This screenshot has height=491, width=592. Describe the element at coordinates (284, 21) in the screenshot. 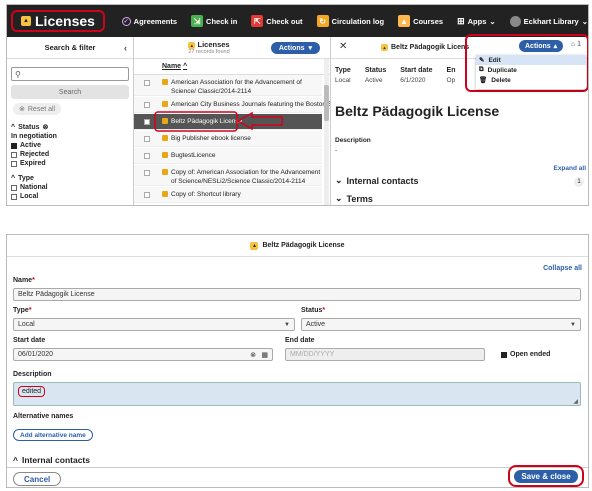

I see `nav-check-out-label: Check out` at that location.